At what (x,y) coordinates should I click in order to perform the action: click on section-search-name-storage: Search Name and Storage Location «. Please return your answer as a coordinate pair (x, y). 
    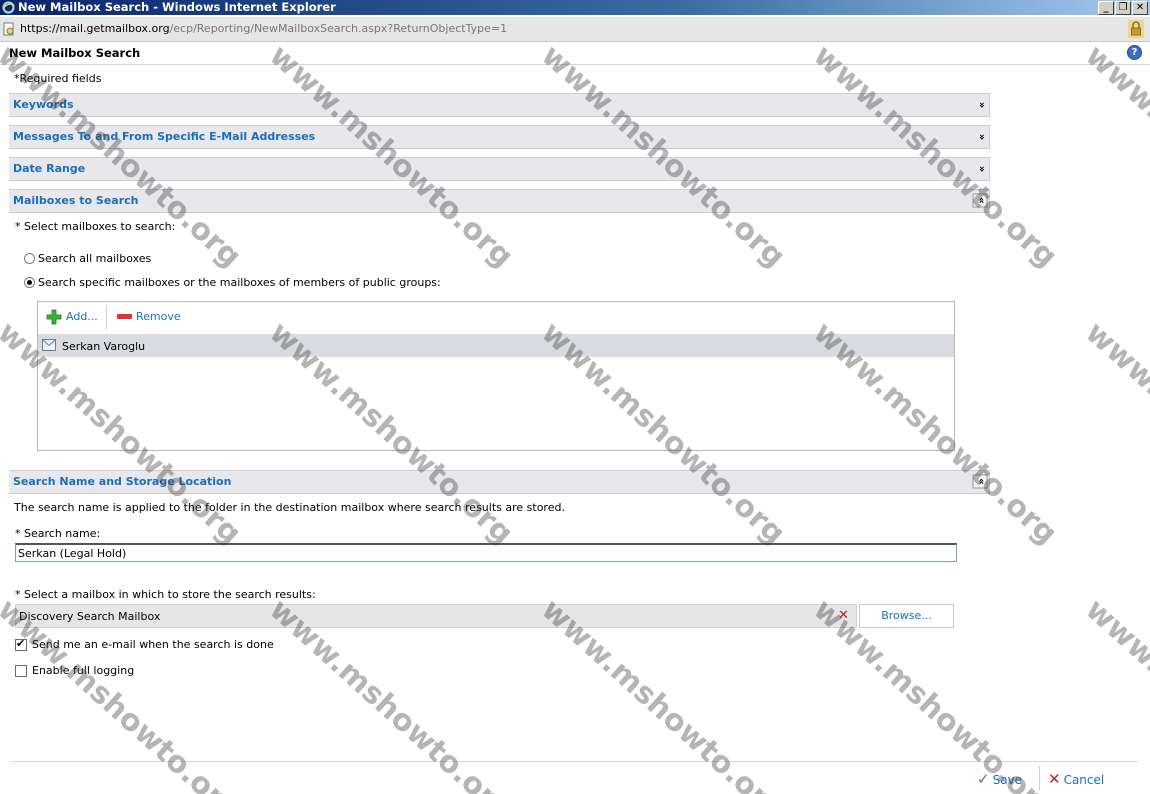
    Looking at the image, I should click on (499, 482).